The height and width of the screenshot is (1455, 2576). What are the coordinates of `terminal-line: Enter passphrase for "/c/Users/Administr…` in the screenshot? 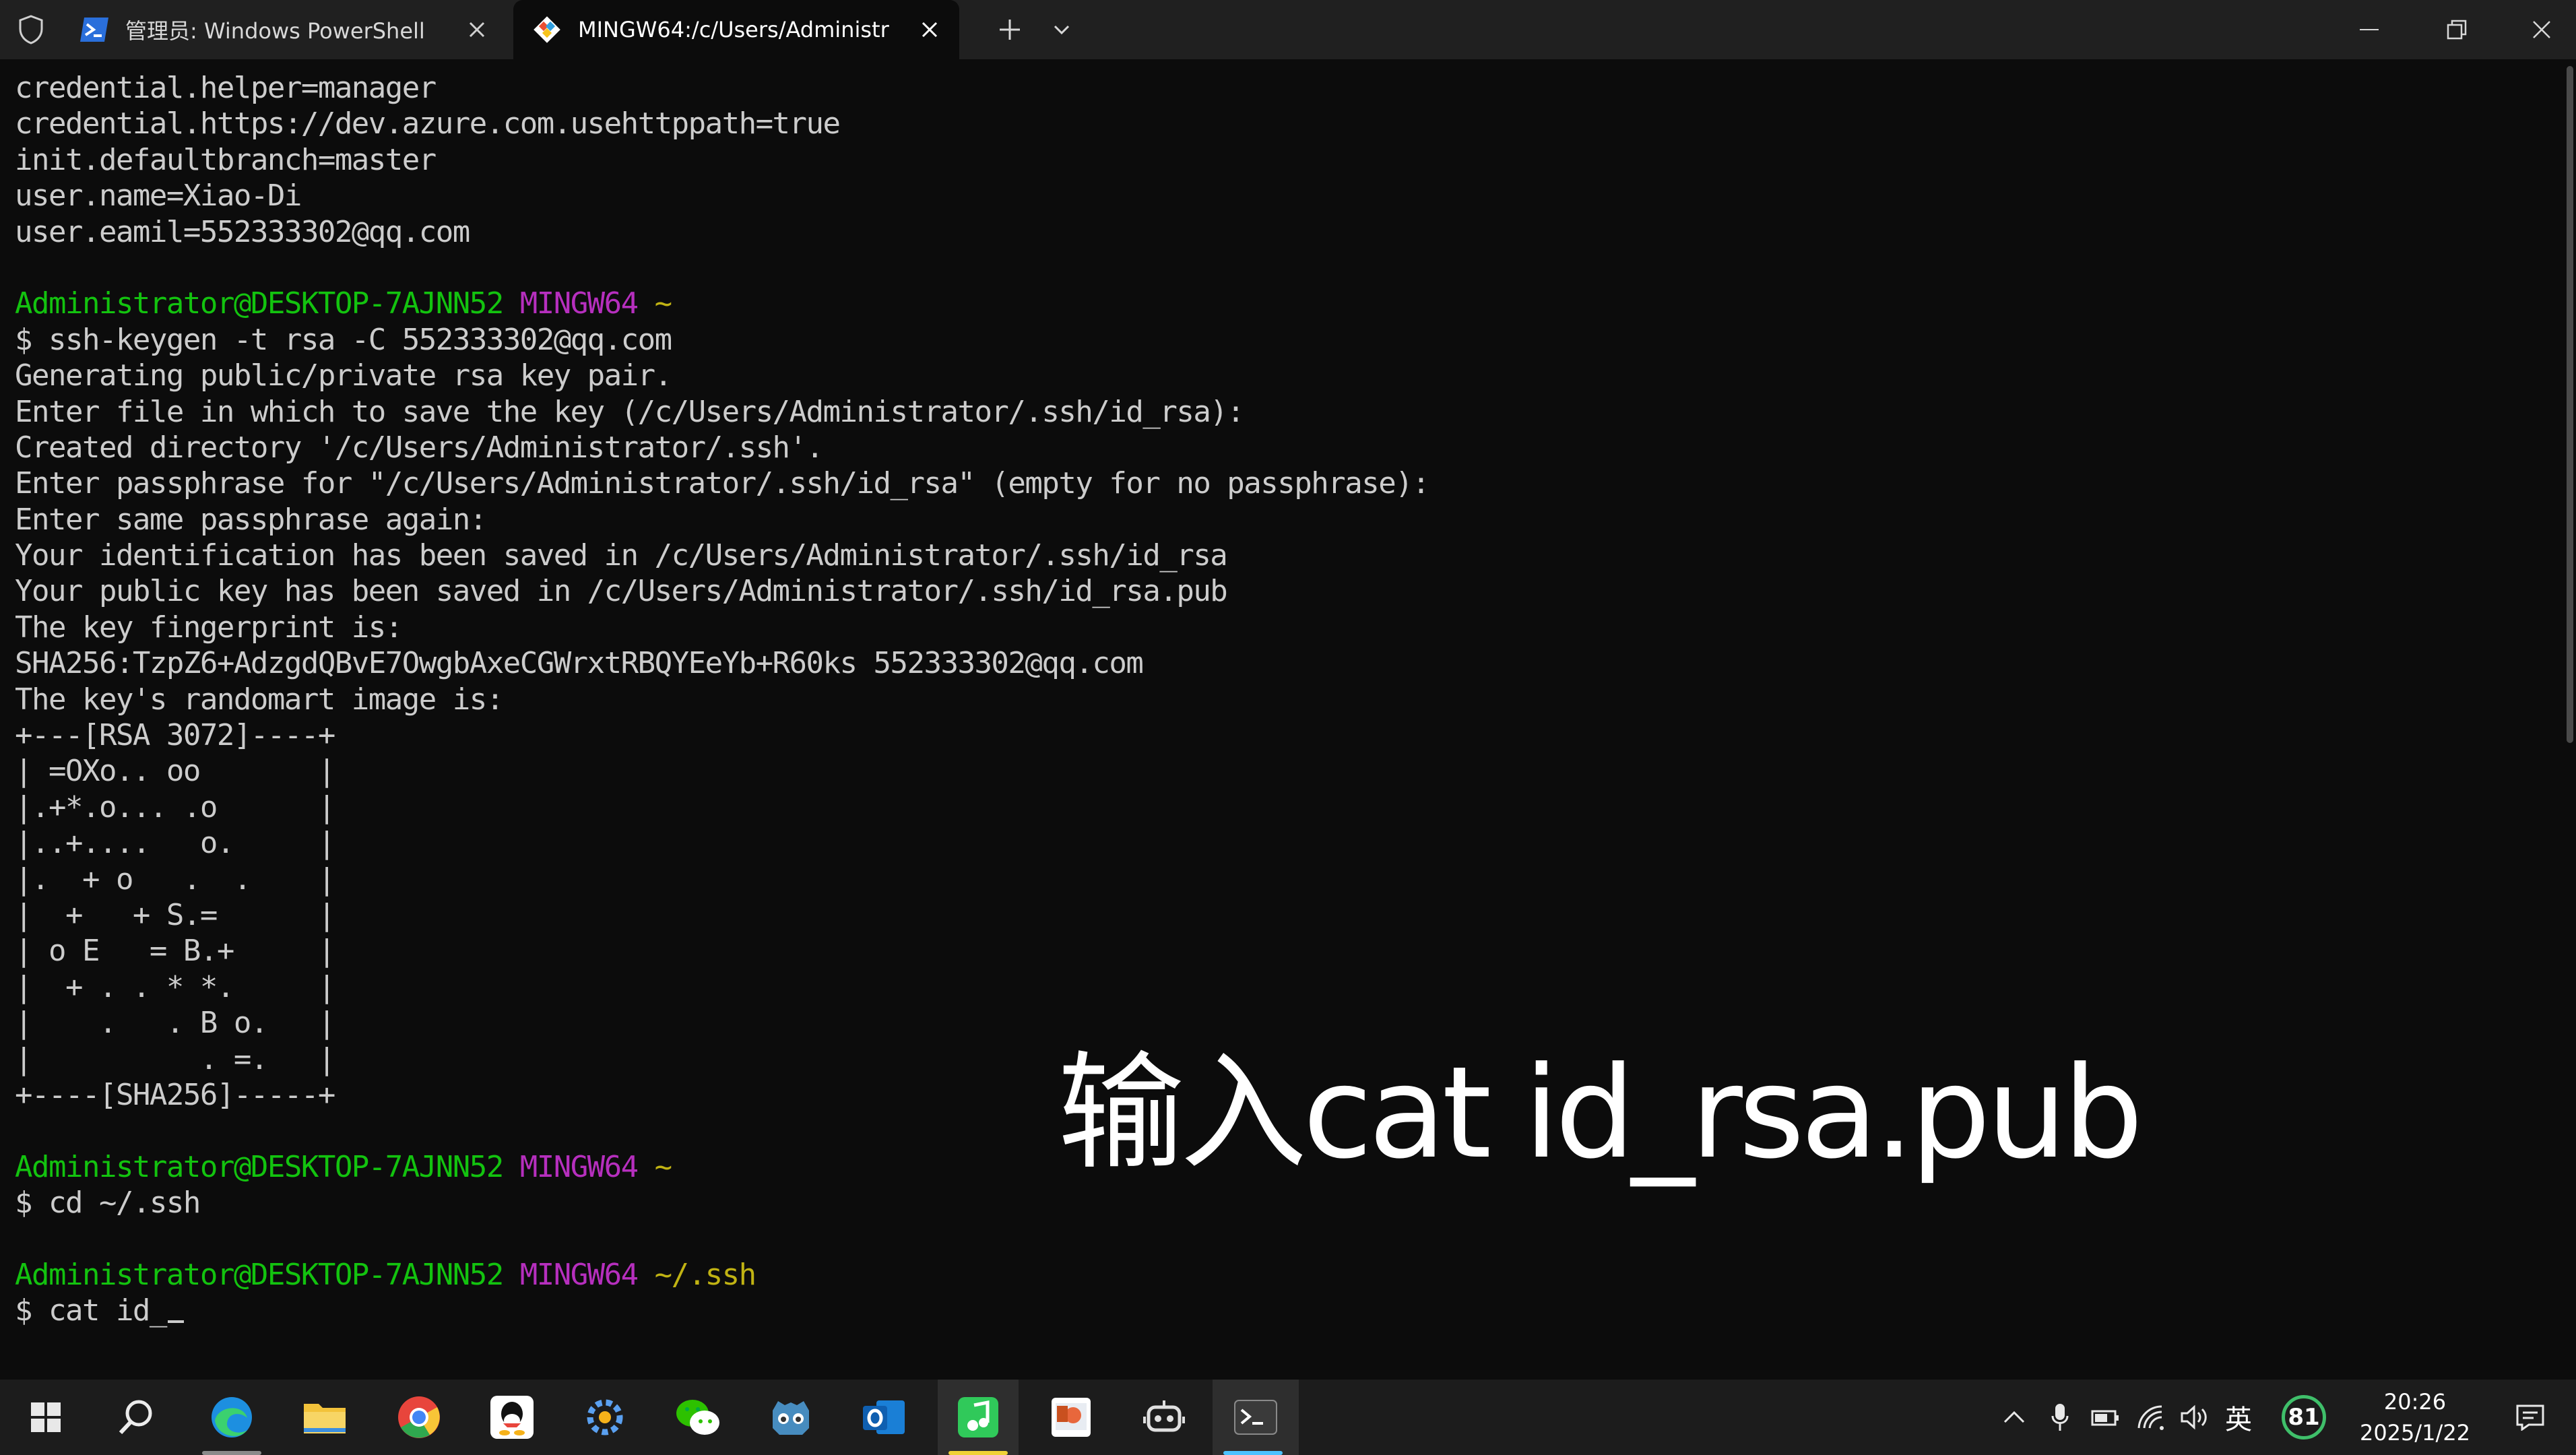 It's located at (722, 483).